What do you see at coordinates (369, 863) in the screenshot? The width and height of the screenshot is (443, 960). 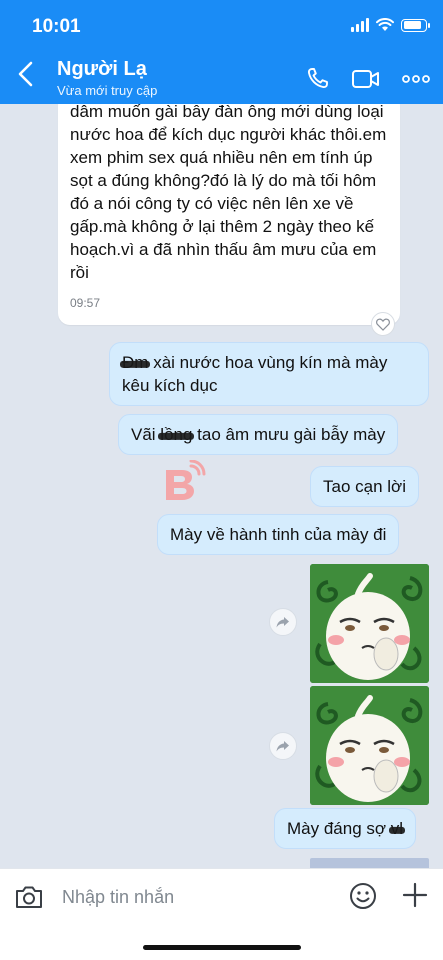 I see `partial-image-preview` at bounding box center [369, 863].